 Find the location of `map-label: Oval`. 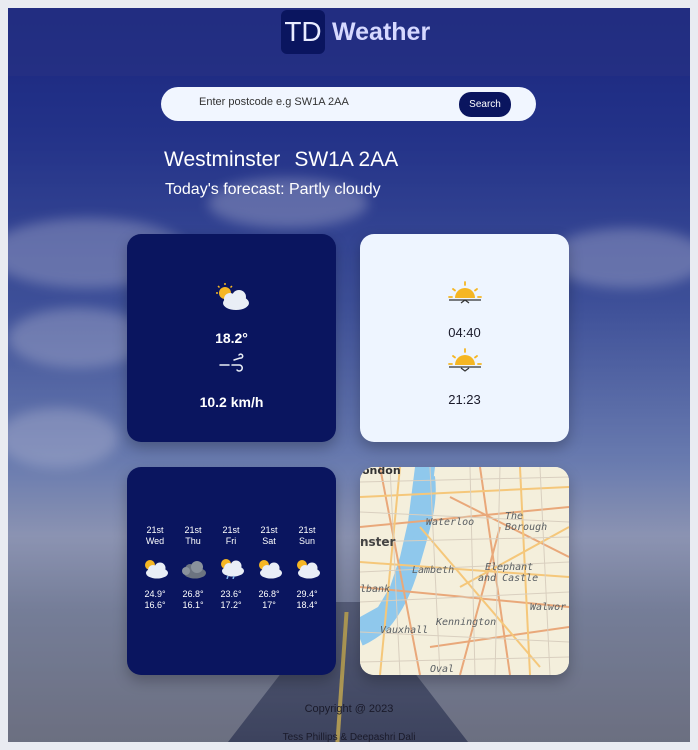

map-label: Oval is located at coordinates (442, 669).